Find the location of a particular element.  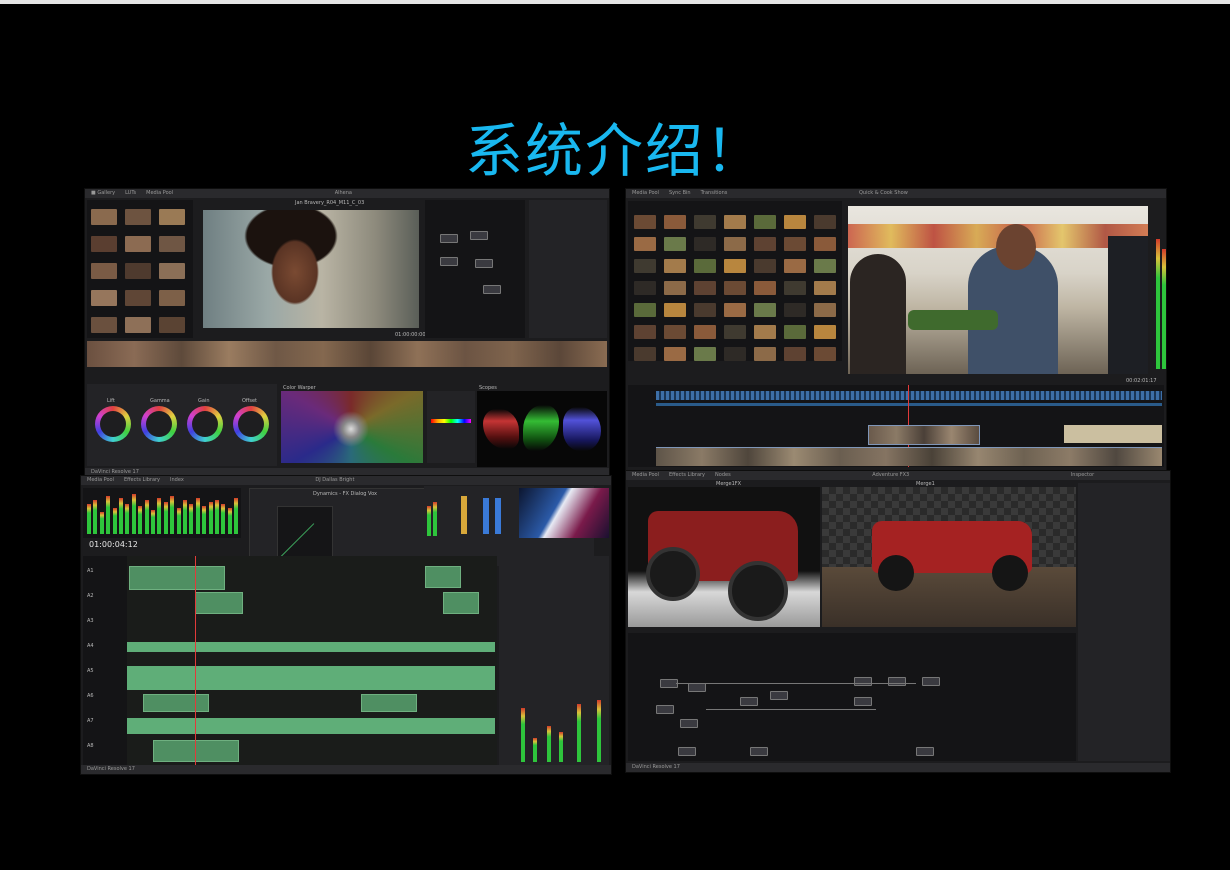

color-clip-strip is located at coordinates (347, 354).